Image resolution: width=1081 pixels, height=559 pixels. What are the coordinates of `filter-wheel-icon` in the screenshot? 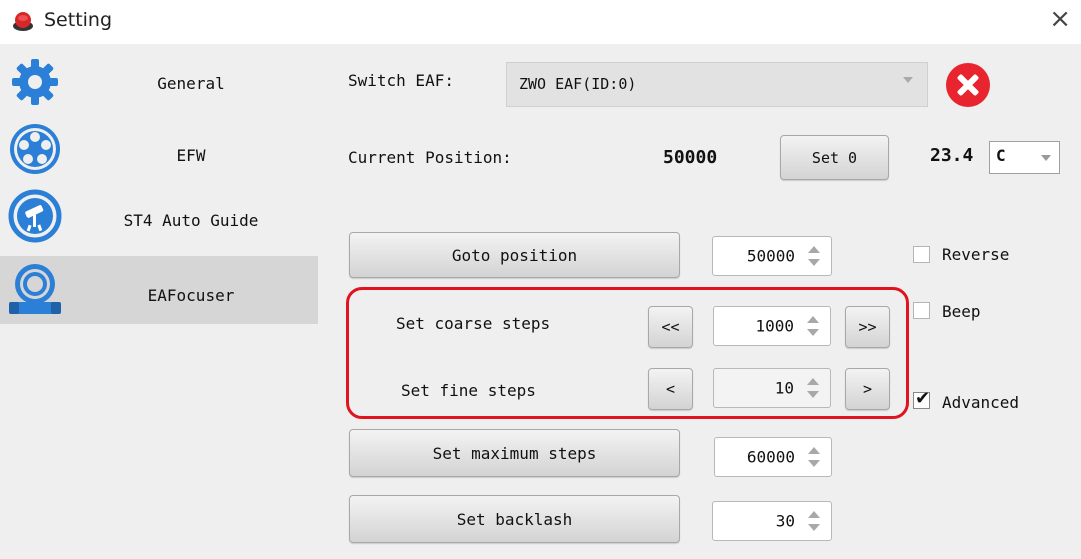 It's located at (35, 149).